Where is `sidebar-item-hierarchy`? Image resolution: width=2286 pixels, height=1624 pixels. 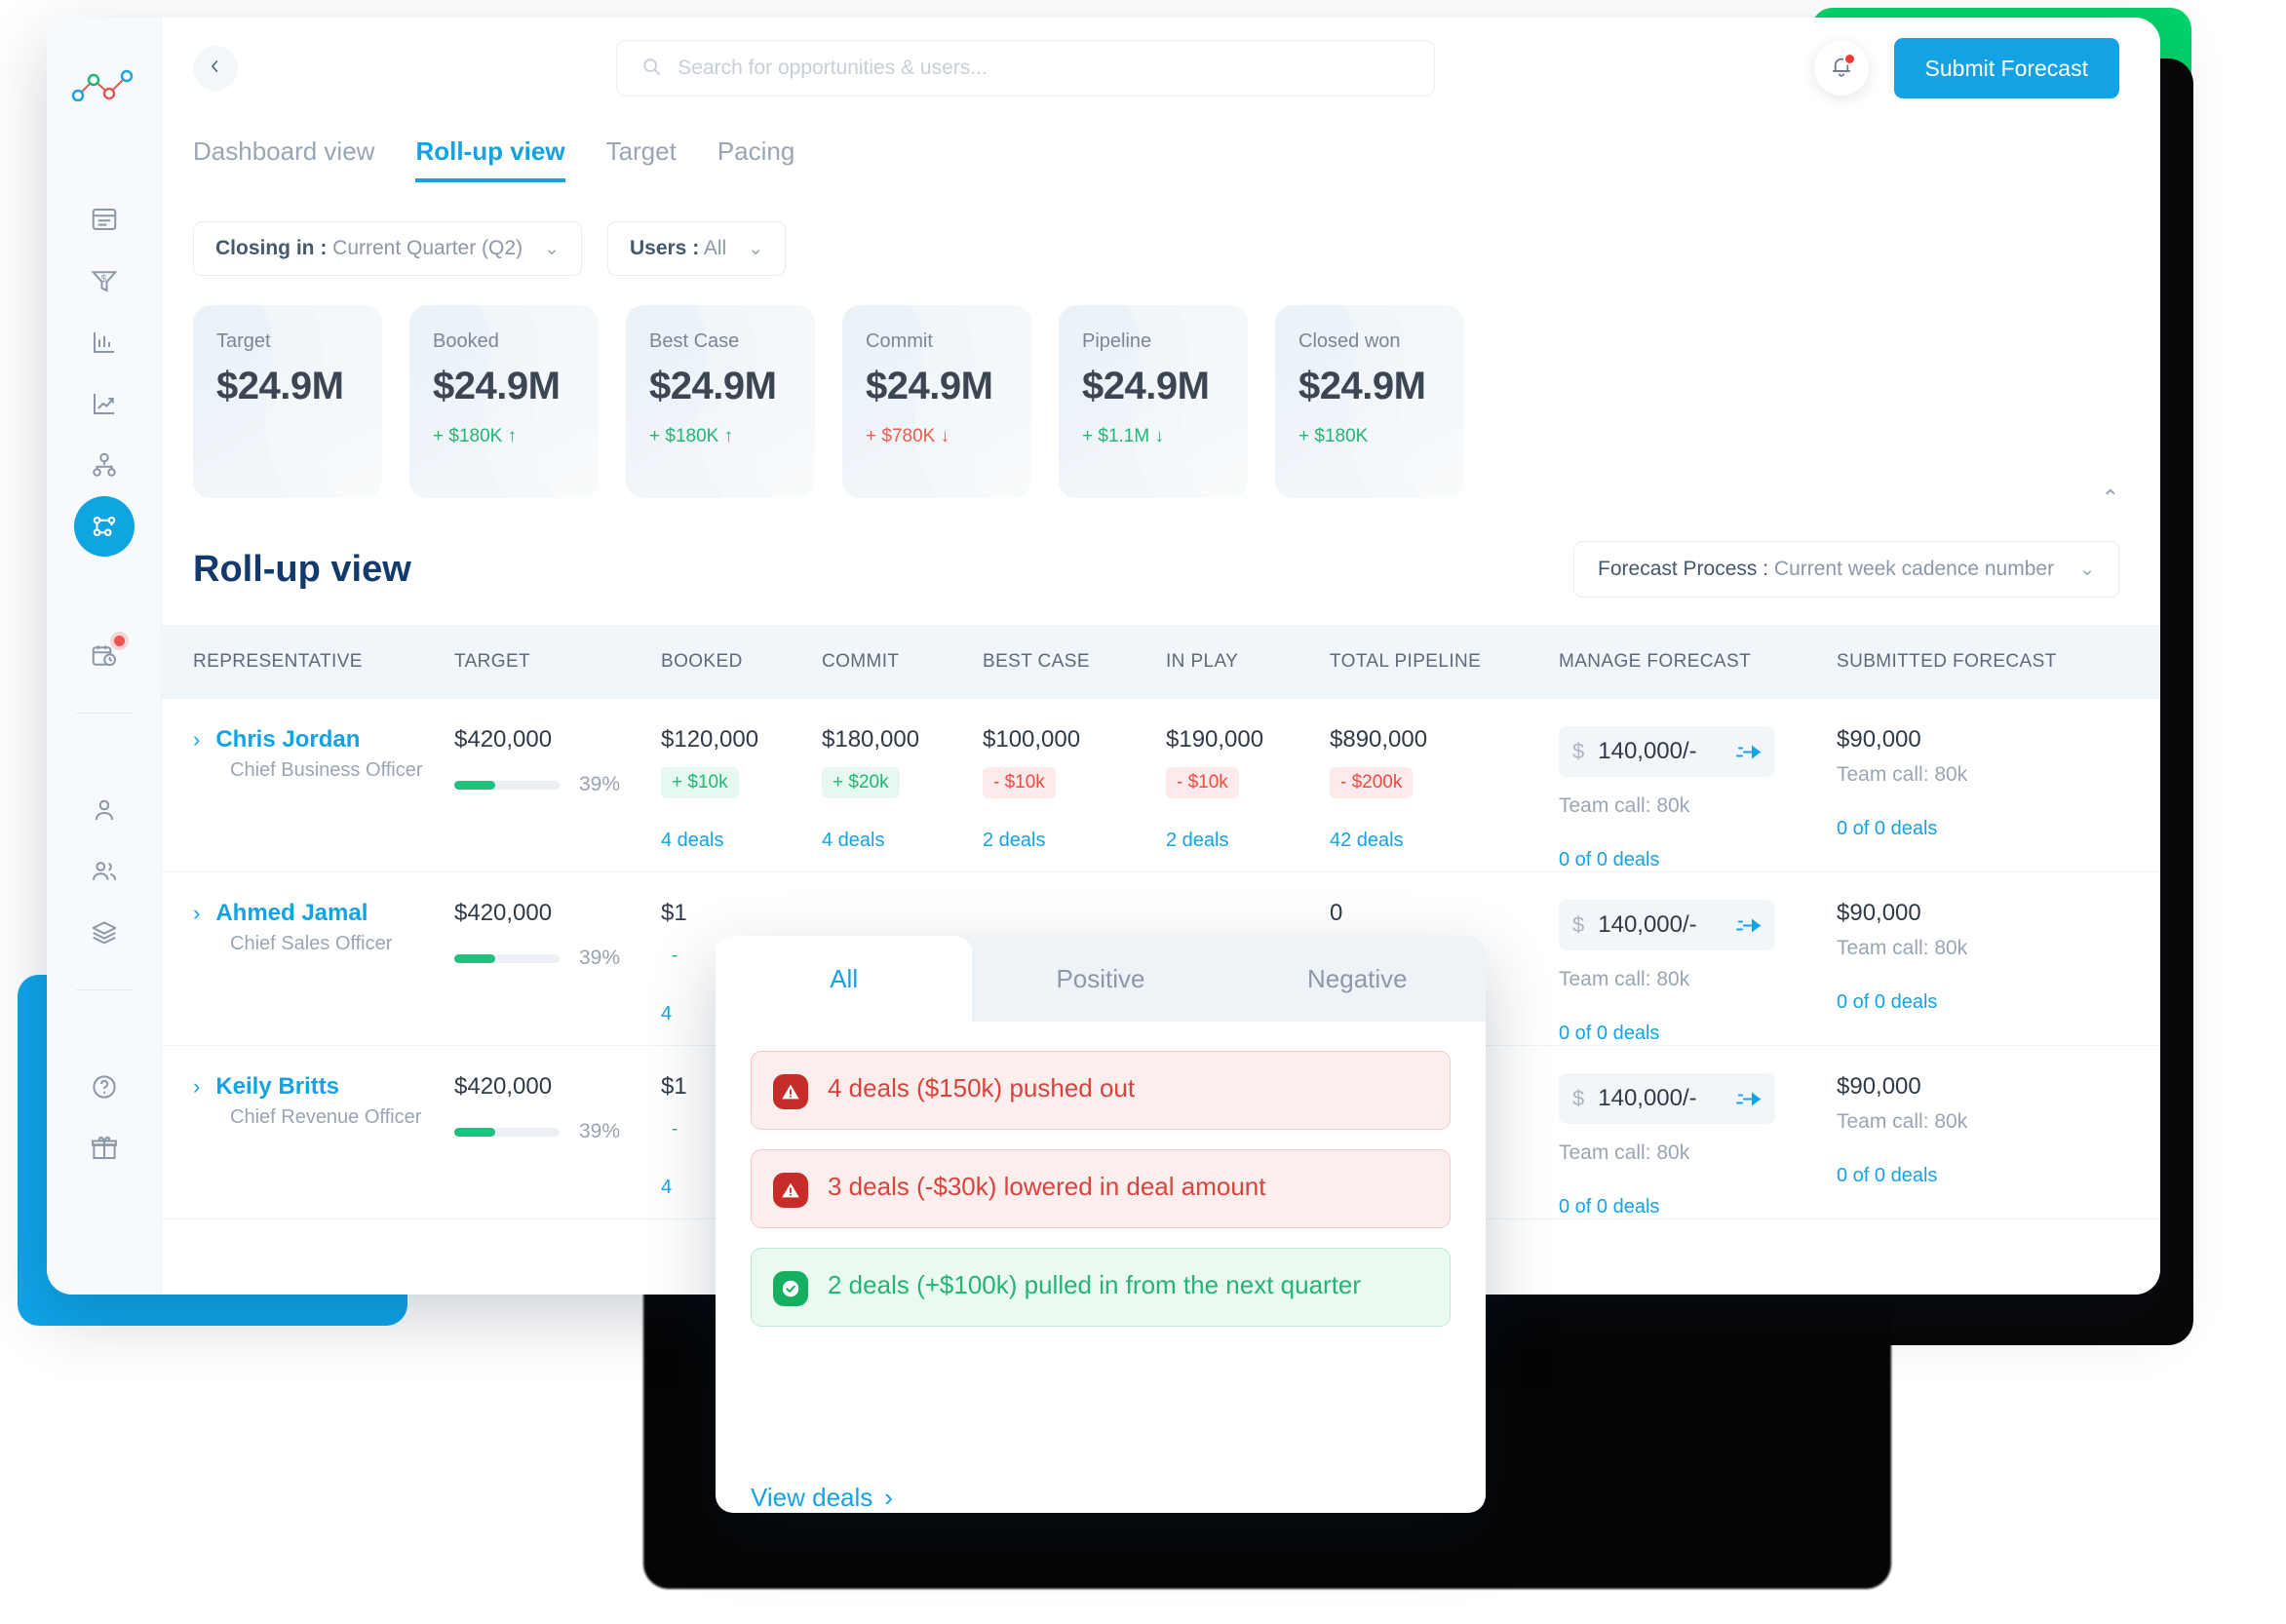 sidebar-item-hierarchy is located at coordinates (104, 465).